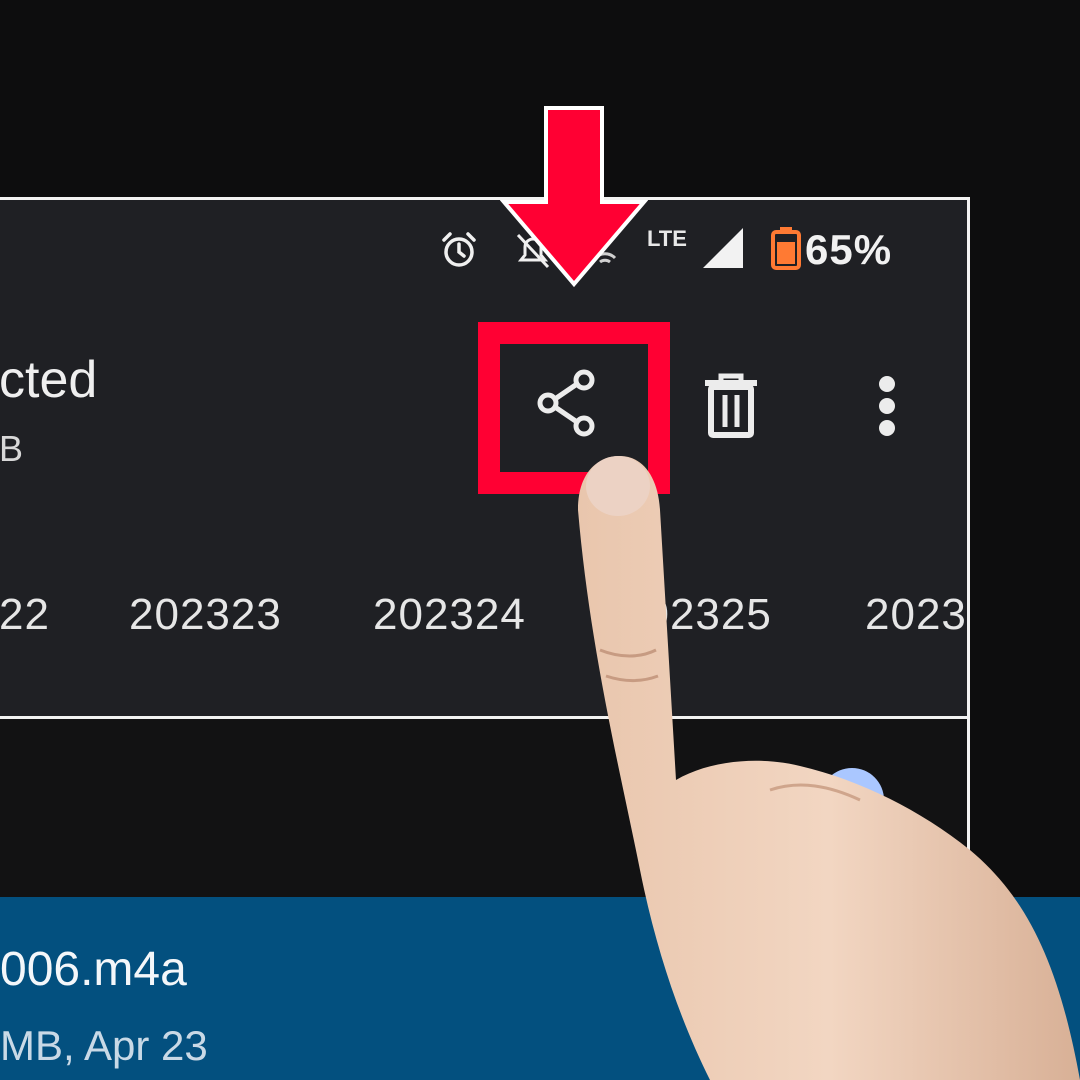 The image size is (1080, 1080). Describe the element at coordinates (723, 248) in the screenshot. I see `signal-icon` at that location.